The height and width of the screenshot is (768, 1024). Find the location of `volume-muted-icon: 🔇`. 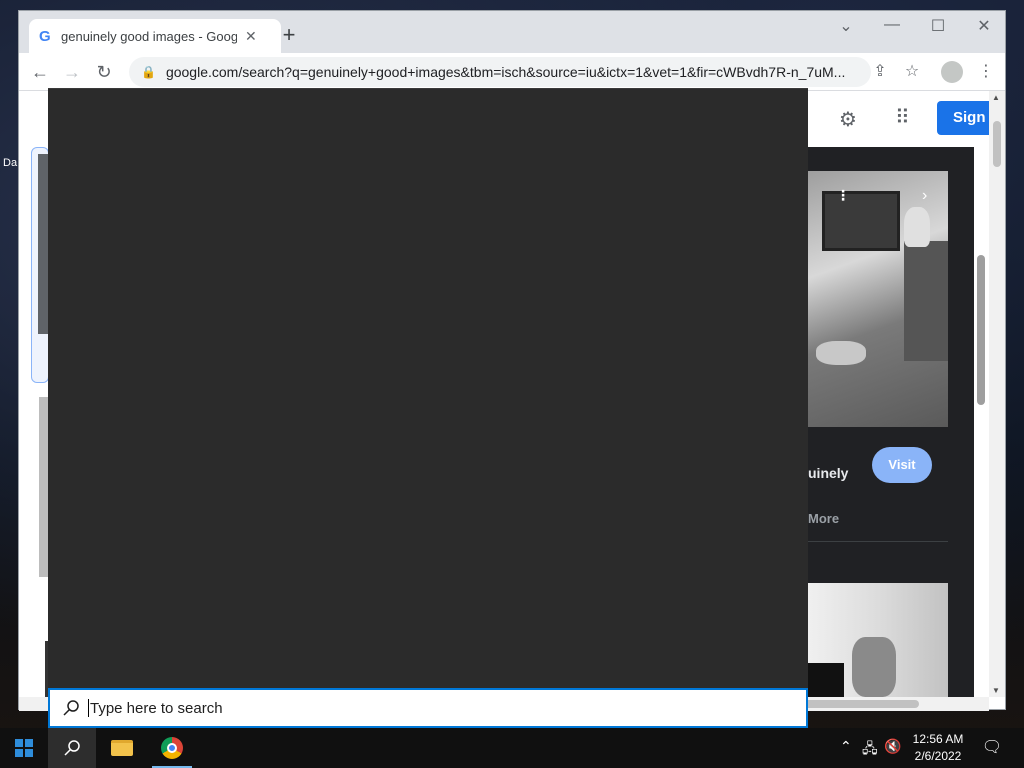

volume-muted-icon: 🔇 is located at coordinates (892, 746).